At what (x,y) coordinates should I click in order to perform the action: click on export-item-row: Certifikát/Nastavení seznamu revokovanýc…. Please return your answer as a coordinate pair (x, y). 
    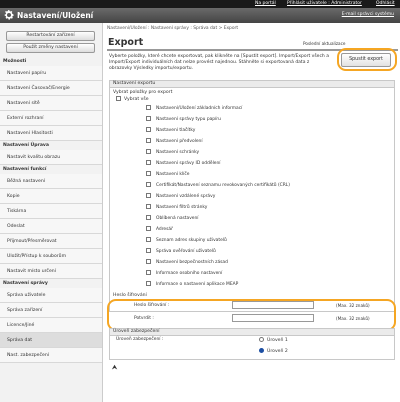
    Looking at the image, I should click on (218, 186).